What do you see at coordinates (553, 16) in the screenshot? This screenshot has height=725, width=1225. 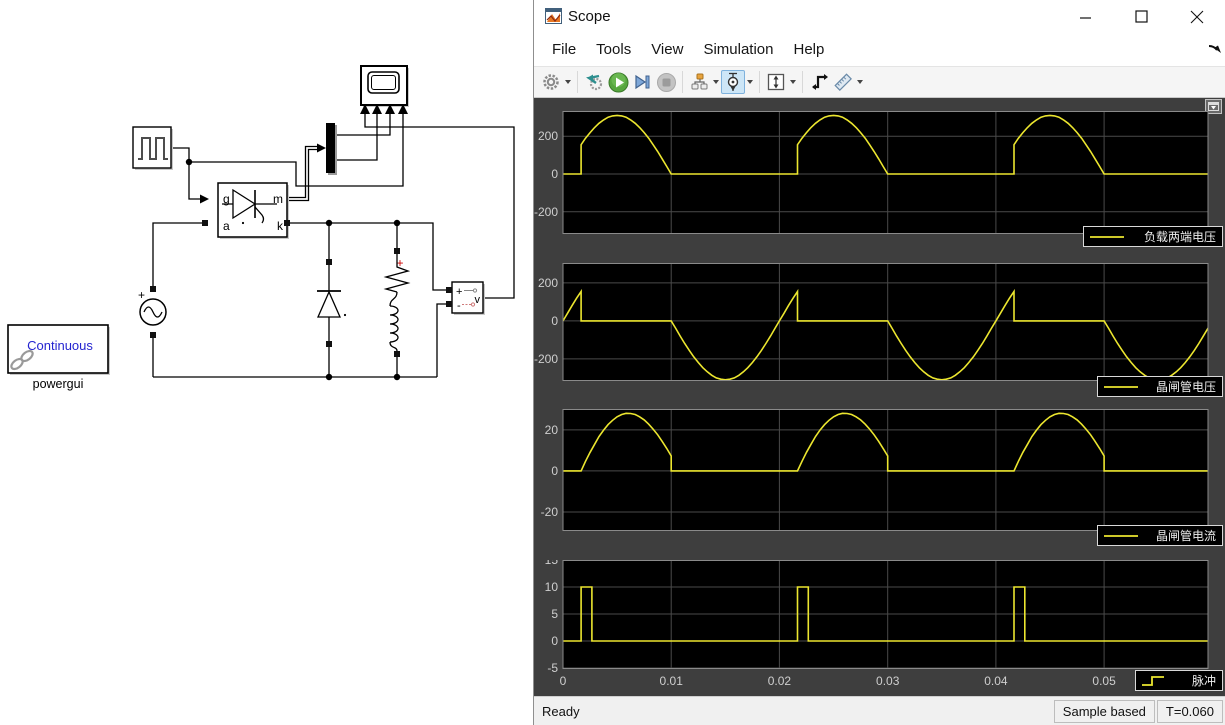 I see `scope-app-icon` at bounding box center [553, 16].